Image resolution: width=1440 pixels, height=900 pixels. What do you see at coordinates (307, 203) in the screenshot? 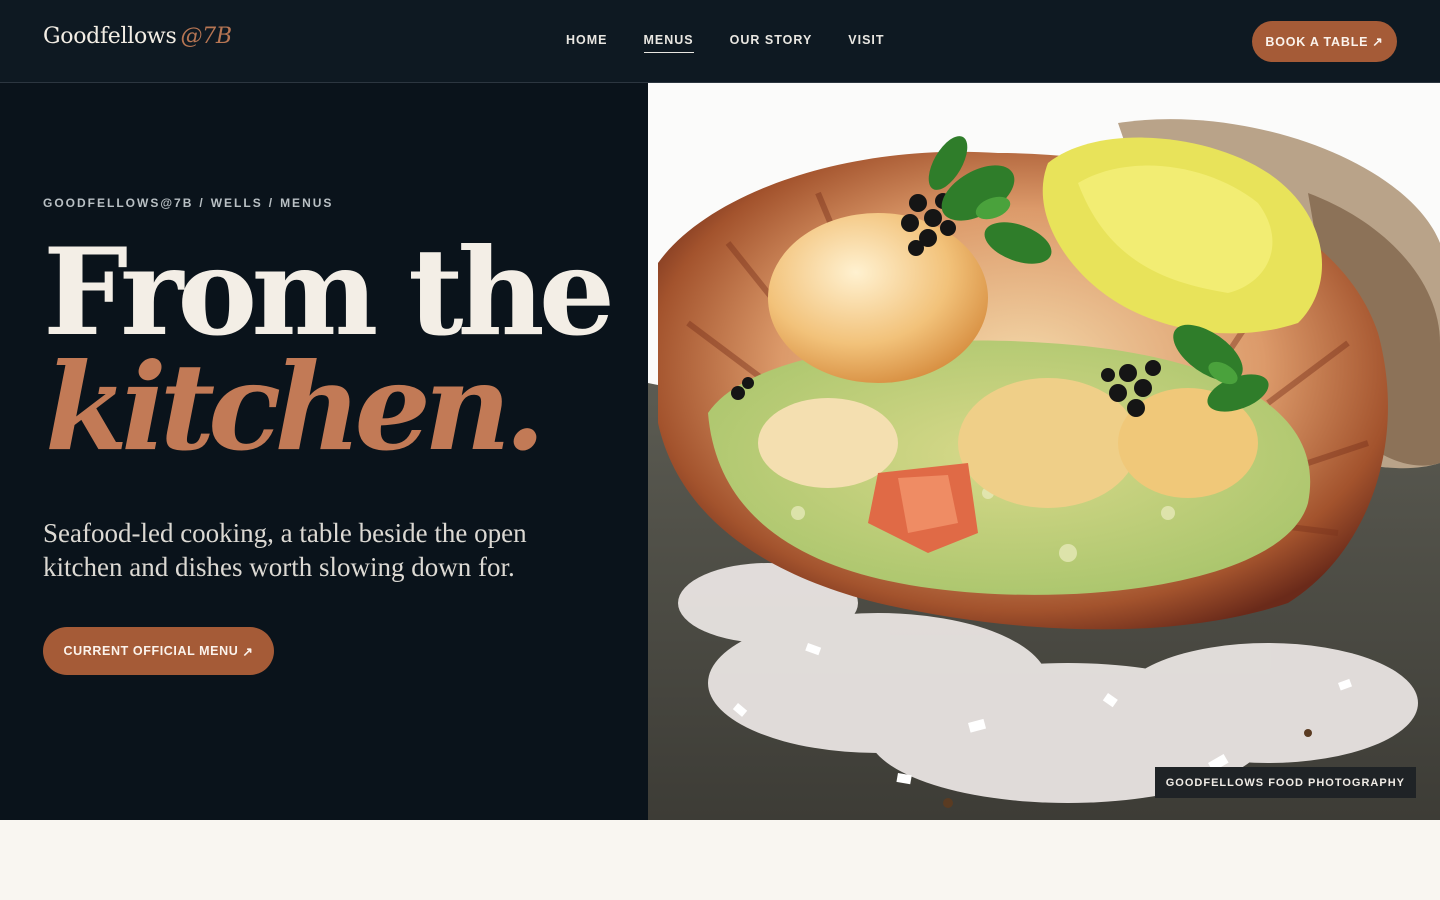
I see `breadcrumb-item-current: MENUS` at bounding box center [307, 203].